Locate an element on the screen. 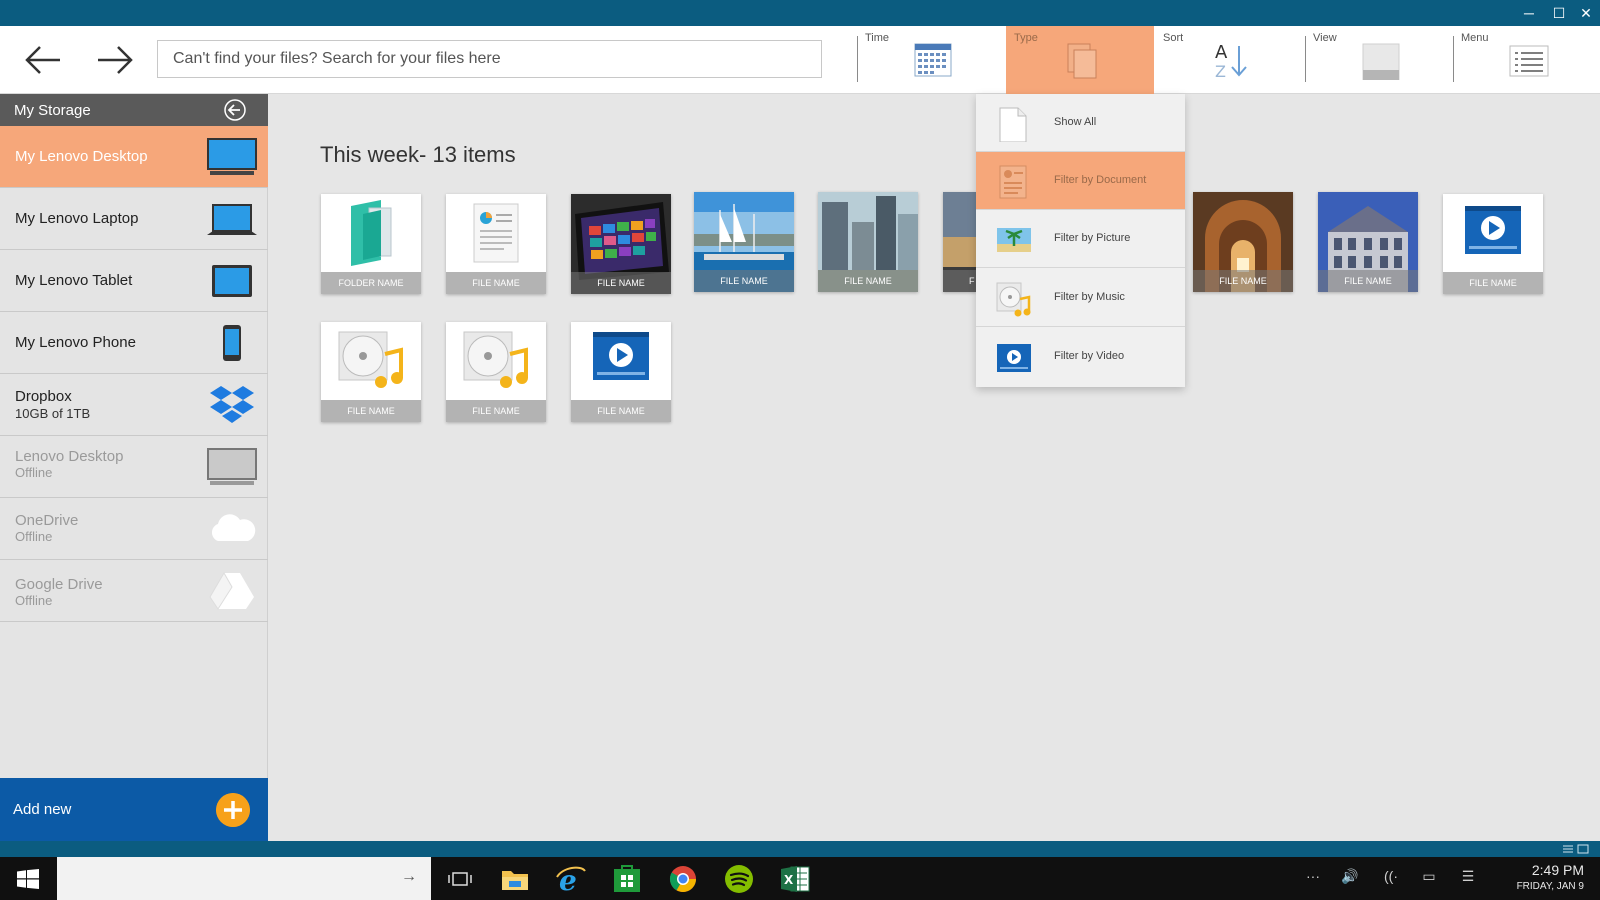  dropbox-icon is located at coordinates (232, 404).